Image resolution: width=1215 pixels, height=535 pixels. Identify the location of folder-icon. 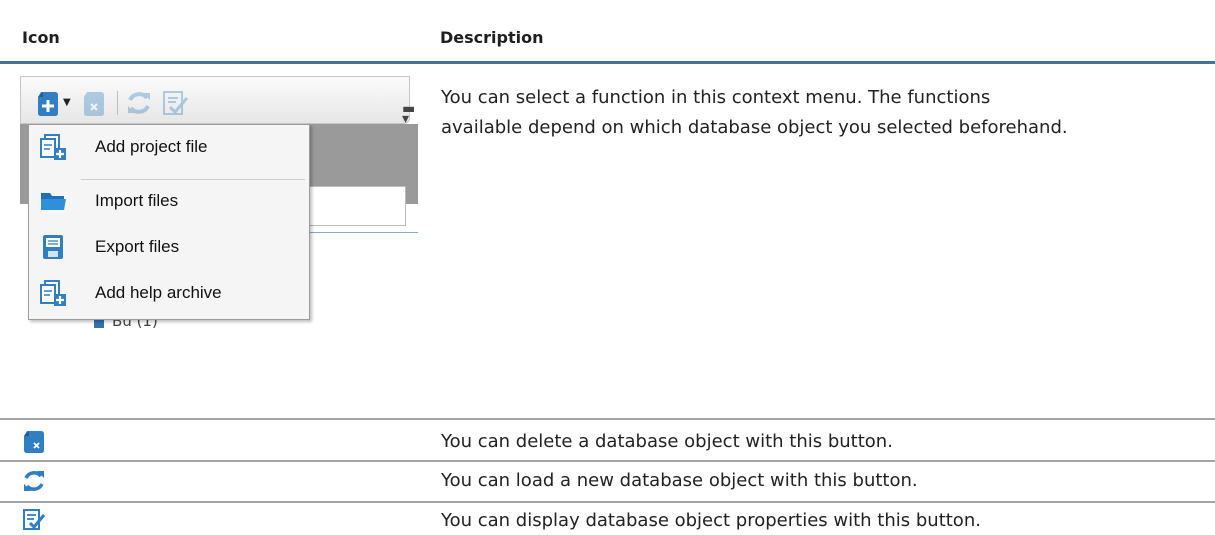
(53, 201).